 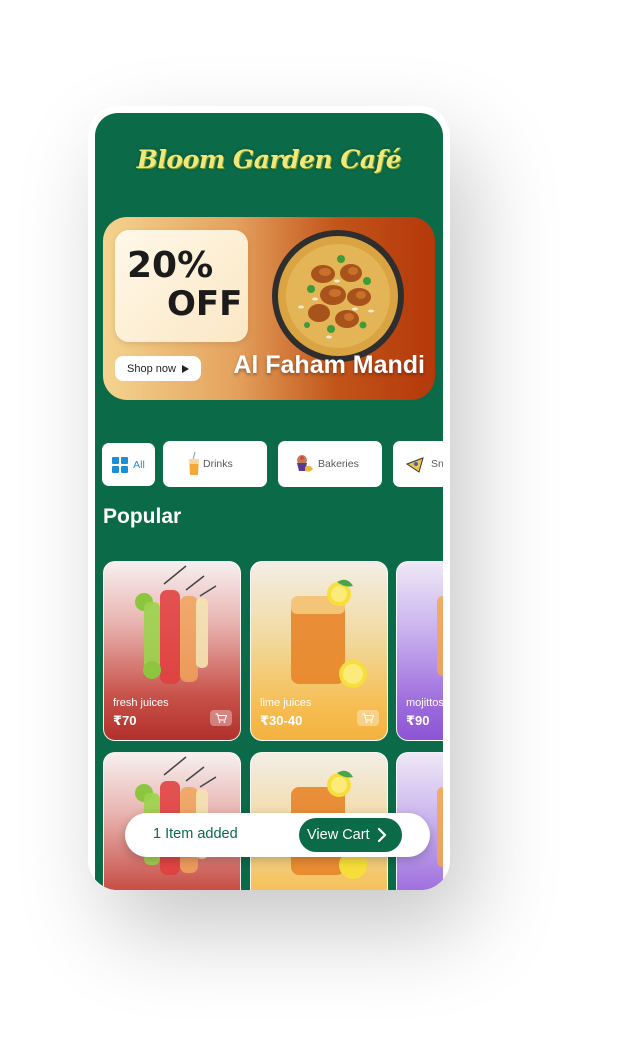 I want to click on product-name: lime juices, so click(x=286, y=703).